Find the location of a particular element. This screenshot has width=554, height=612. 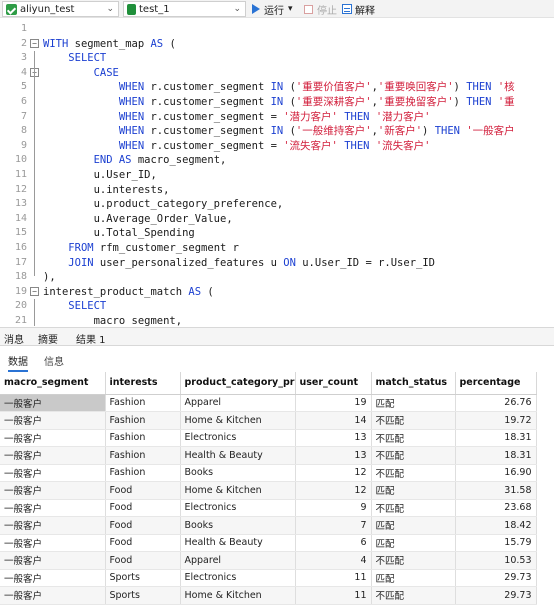

table-row: 一般客户 Fashion Health & Beauty 13 不匹配 18.31 is located at coordinates (268, 455).